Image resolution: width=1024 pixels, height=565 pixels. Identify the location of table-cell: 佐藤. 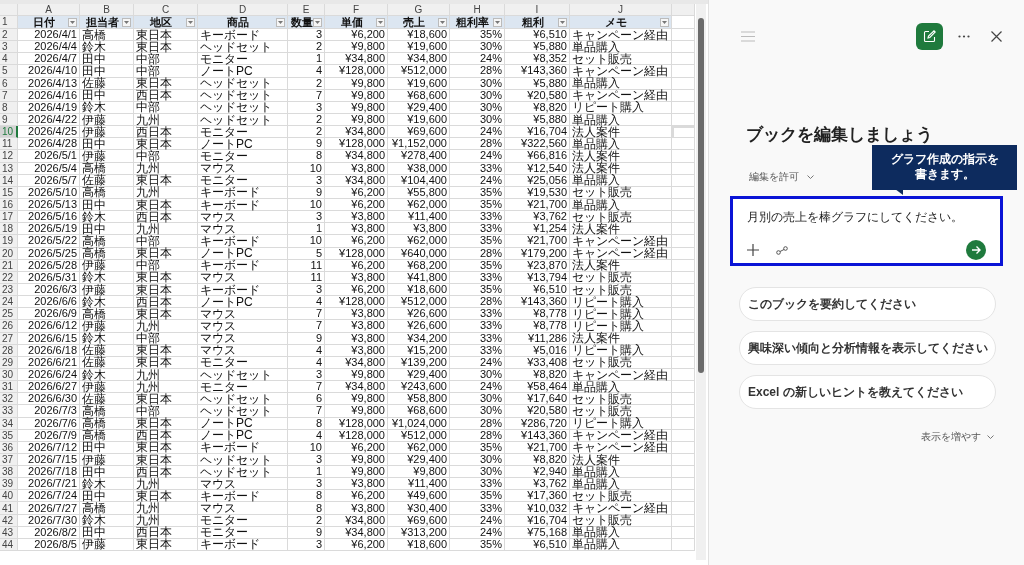
(107, 362).